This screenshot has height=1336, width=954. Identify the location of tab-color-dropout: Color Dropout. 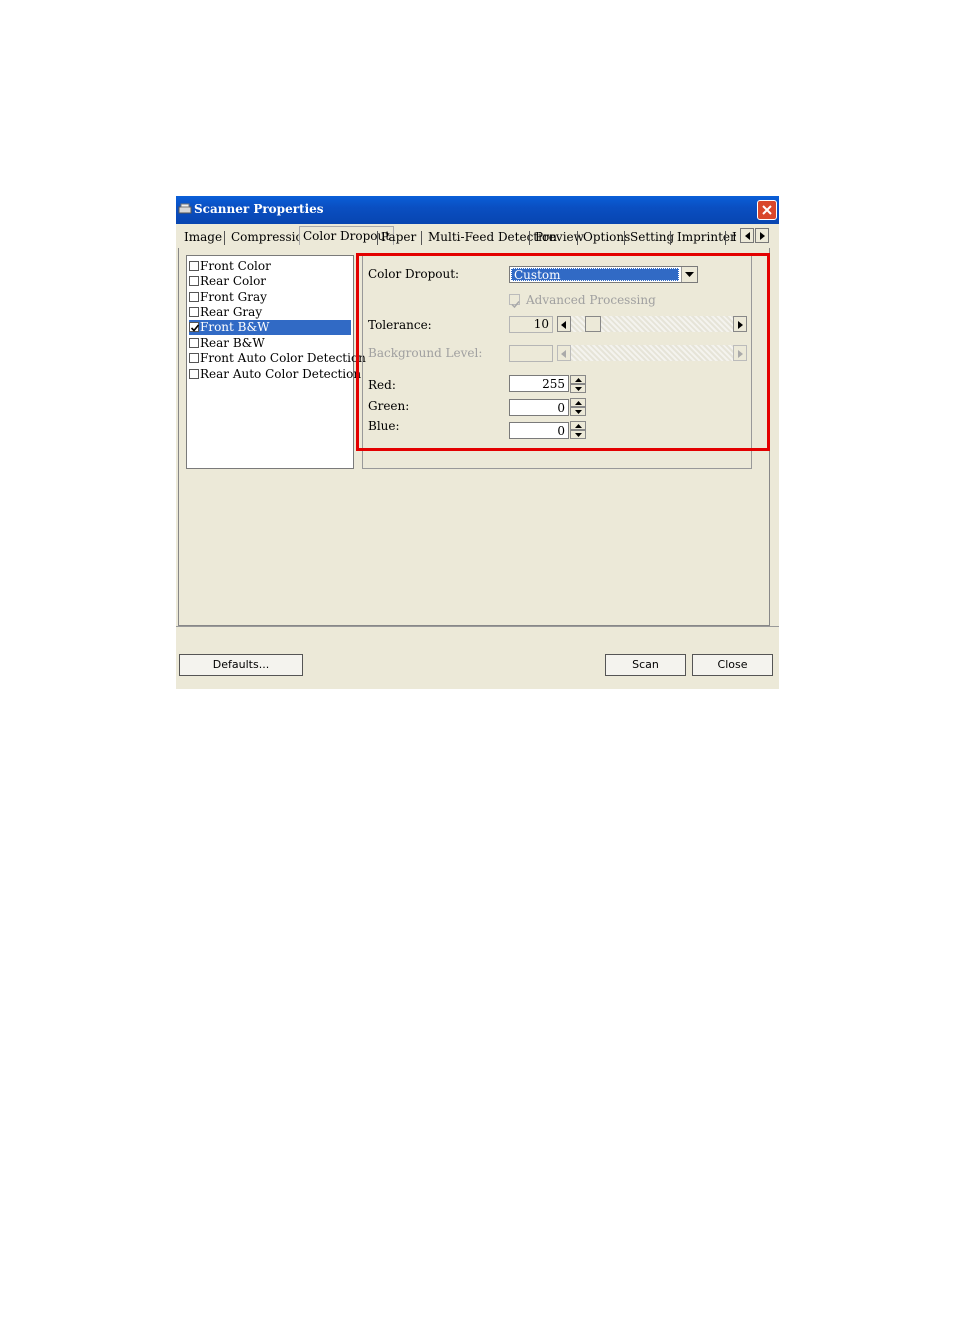
(347, 235).